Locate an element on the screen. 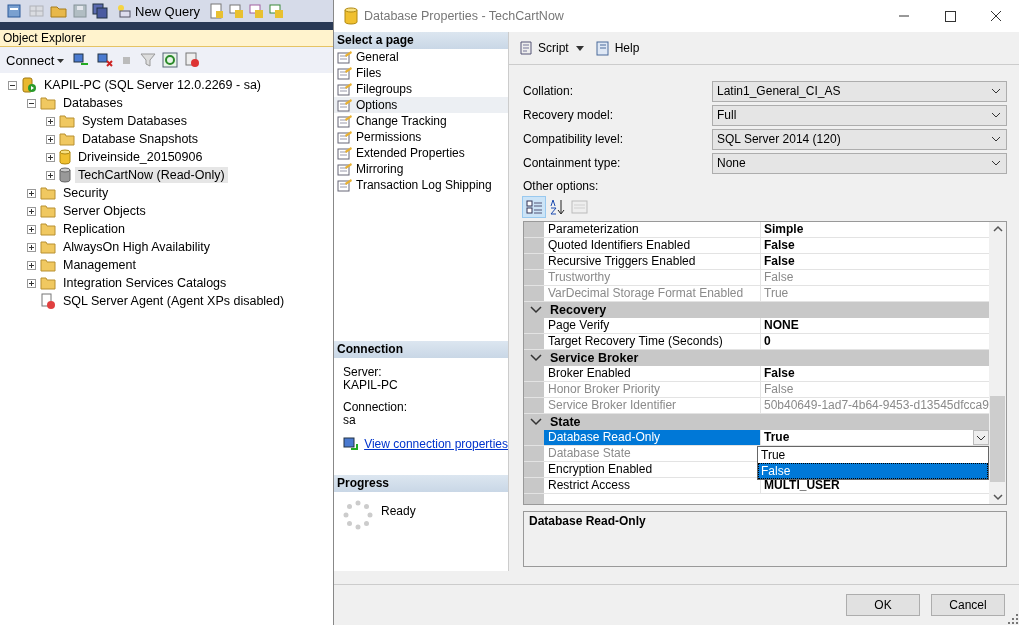  page-item: Change Tracking is located at coordinates (421, 121).